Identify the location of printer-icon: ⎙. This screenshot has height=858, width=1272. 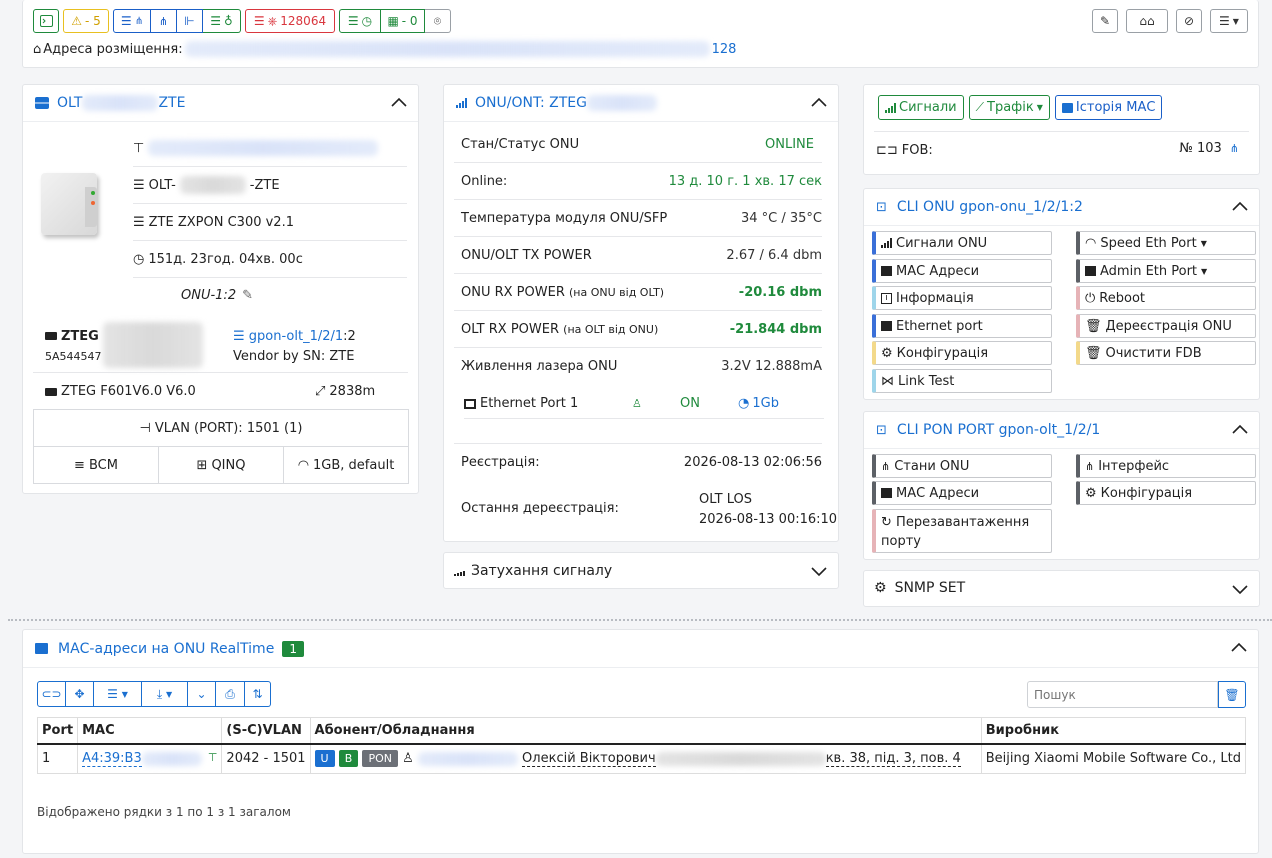
(230, 693).